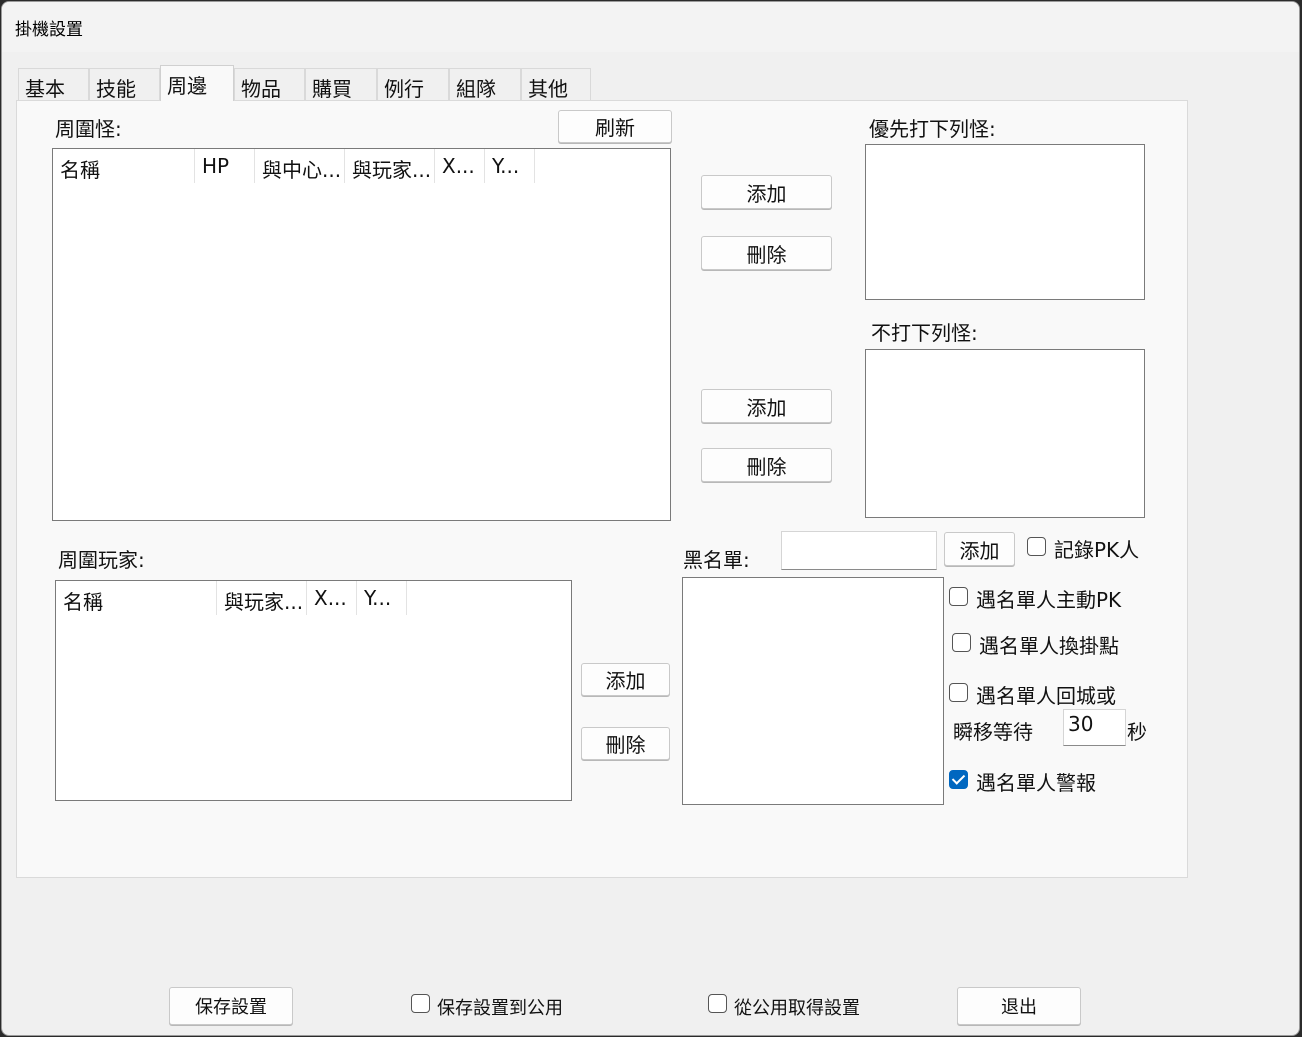 Image resolution: width=1302 pixels, height=1037 pixels. Describe the element at coordinates (625, 679) in the screenshot. I see `players-add-button: 添加` at that location.